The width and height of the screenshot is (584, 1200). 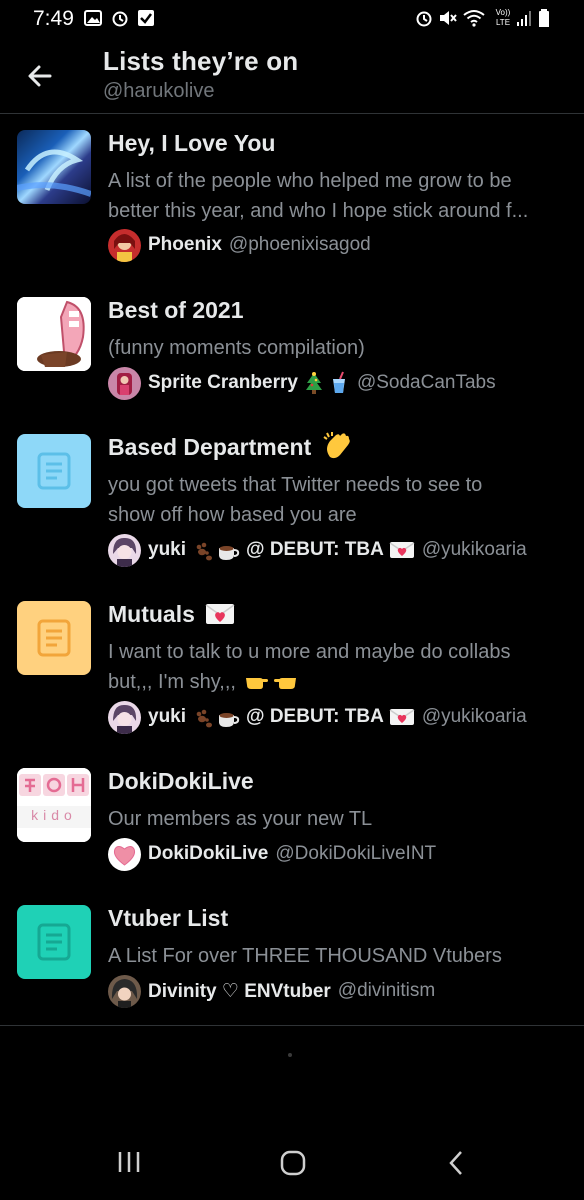 I want to click on owner-name: DokiDokiLive, so click(x=208, y=853).